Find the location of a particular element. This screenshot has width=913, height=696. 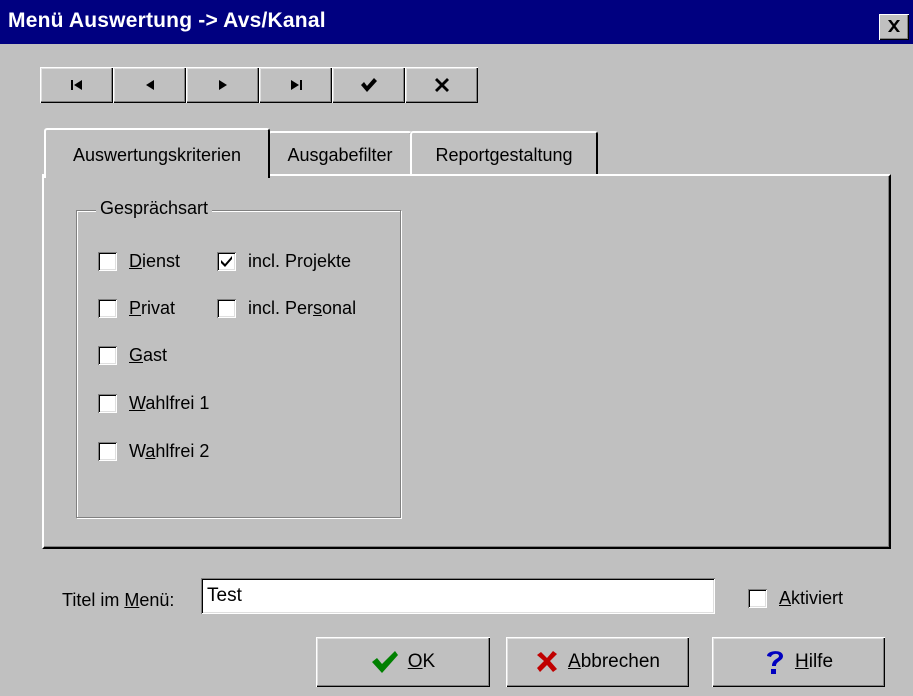

window-title: Menü Auswertung -> Avs/Kanal is located at coordinates (167, 20).